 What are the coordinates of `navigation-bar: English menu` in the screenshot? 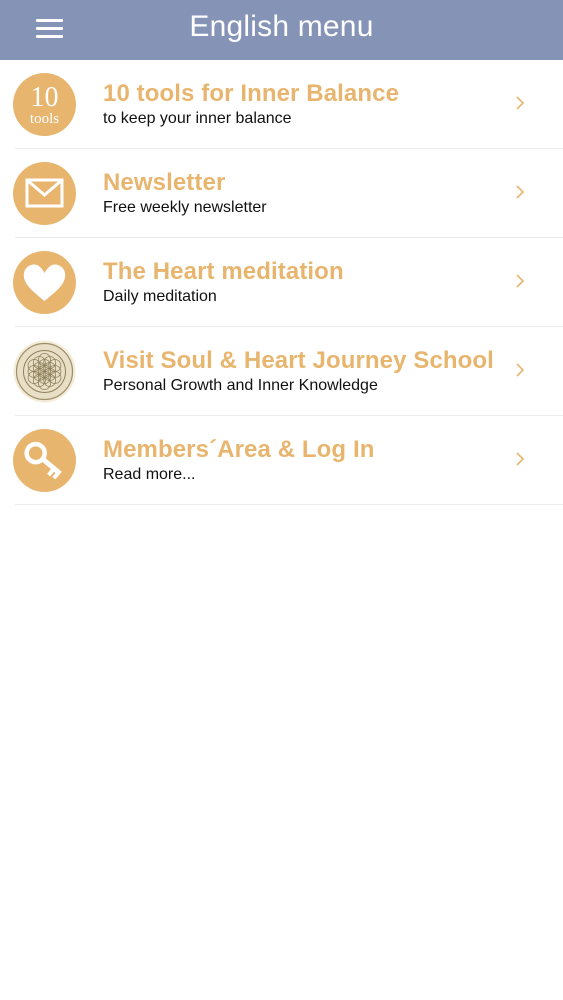 It's located at (281, 30).